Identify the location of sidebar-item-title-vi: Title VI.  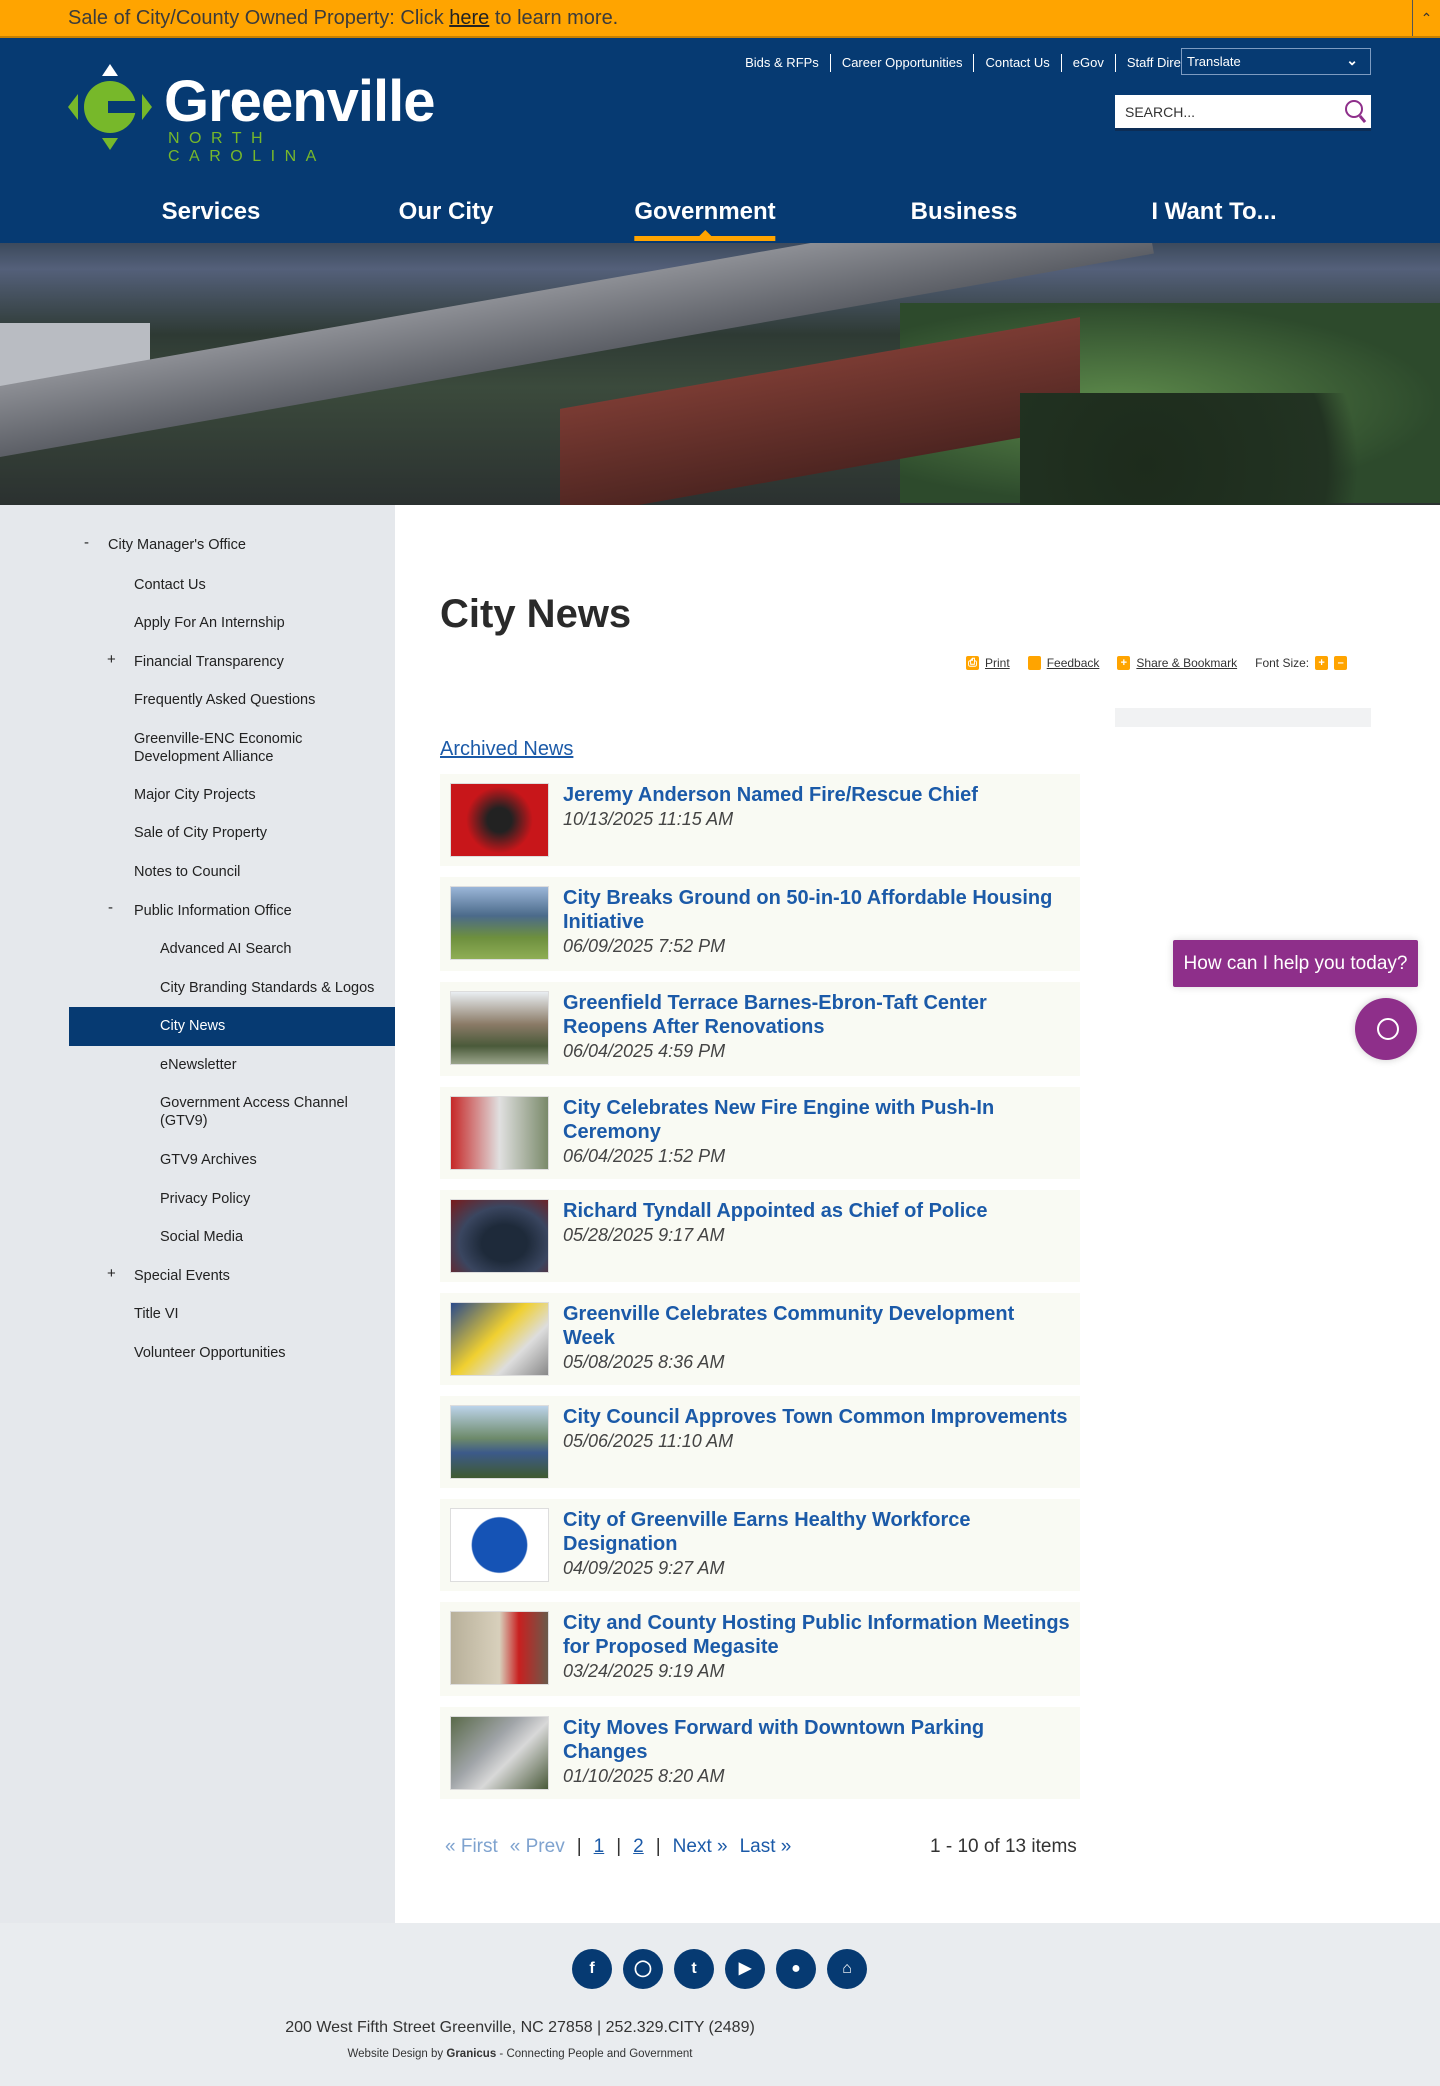
(269, 1314).